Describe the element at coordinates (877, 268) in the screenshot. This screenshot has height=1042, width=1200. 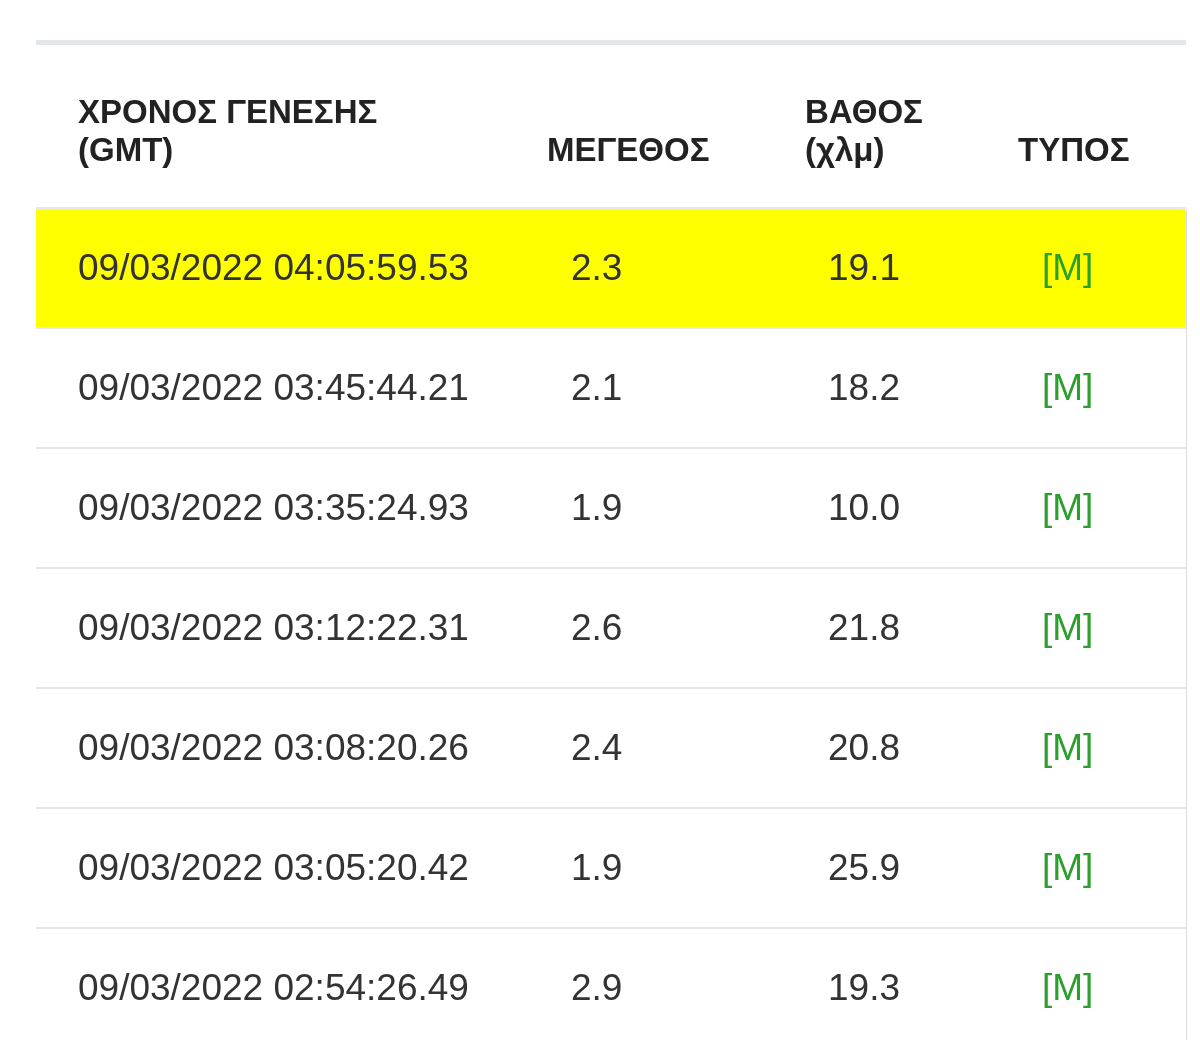
I see `depth-cell: 19.1` at that location.